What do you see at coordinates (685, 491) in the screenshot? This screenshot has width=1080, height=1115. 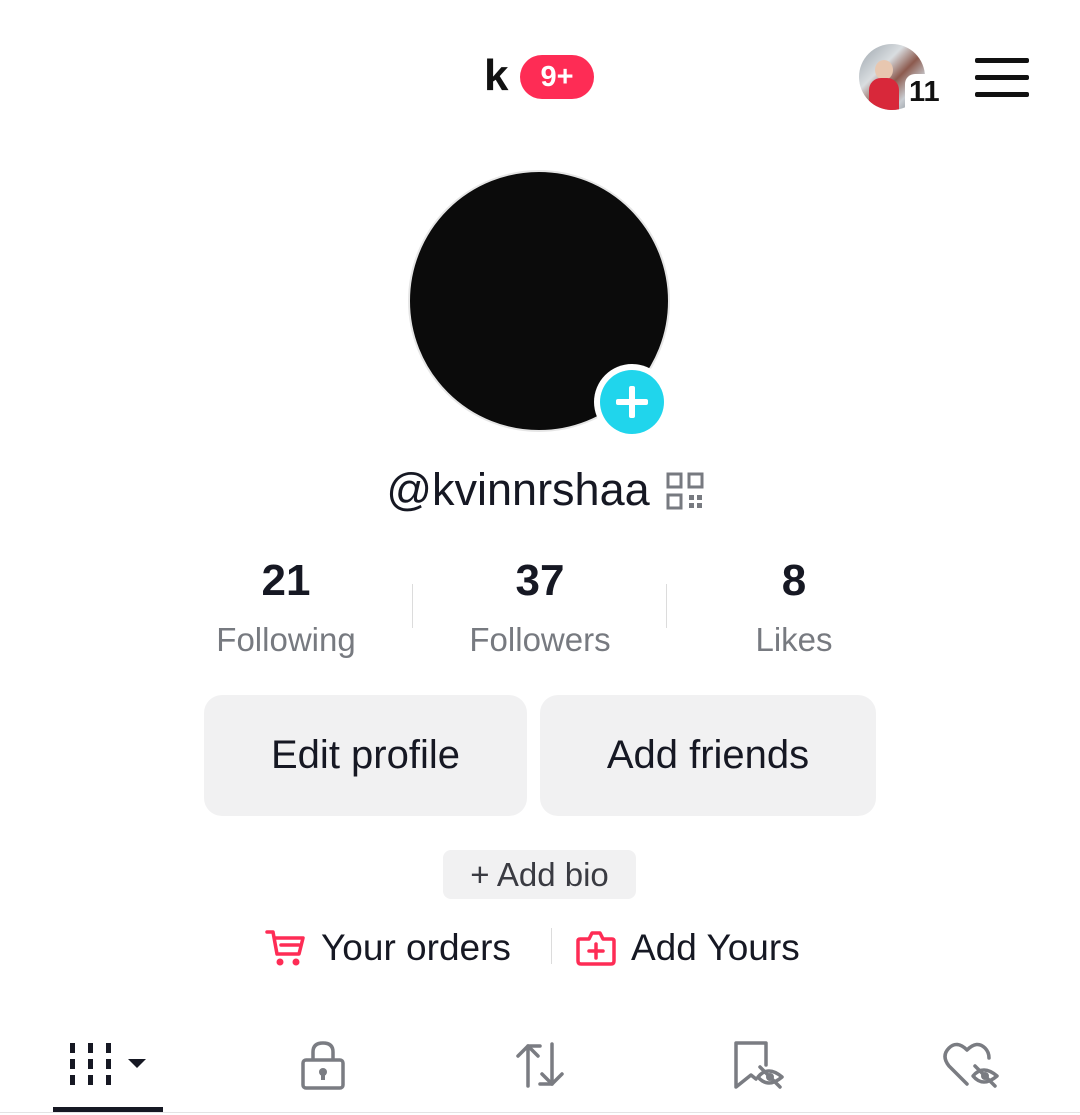 I see `qr-code-icon` at bounding box center [685, 491].